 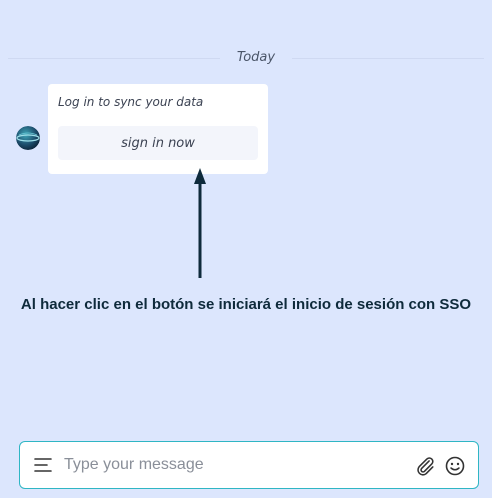 What do you see at coordinates (43, 465) in the screenshot?
I see `menu-icon` at bounding box center [43, 465].